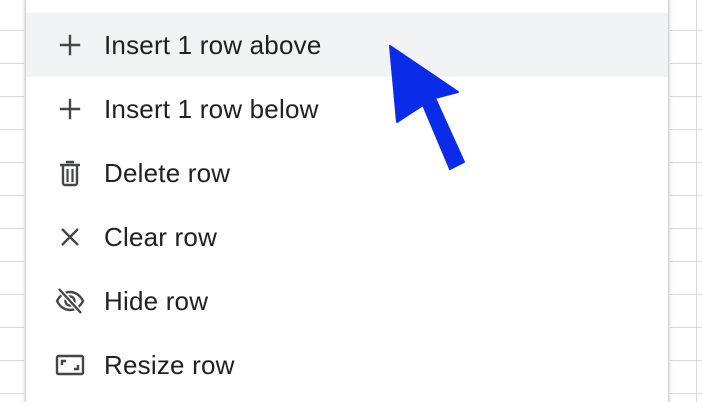 The height and width of the screenshot is (402, 702). What do you see at coordinates (12, 201) in the screenshot?
I see `spreadsheet-grid-left` at bounding box center [12, 201].